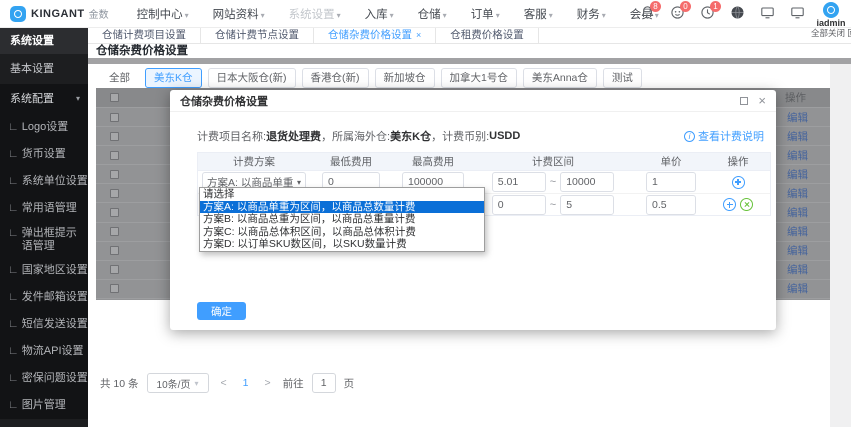  Describe the element at coordinates (737, 12) in the screenshot. I see `globe-icon` at that location.